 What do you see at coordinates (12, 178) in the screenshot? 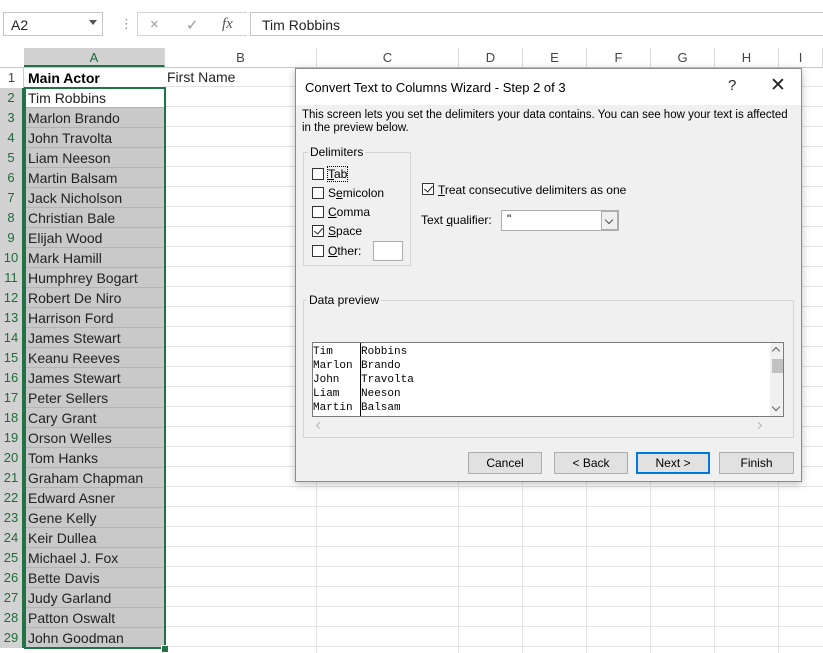
I see `row-header: 6` at bounding box center [12, 178].